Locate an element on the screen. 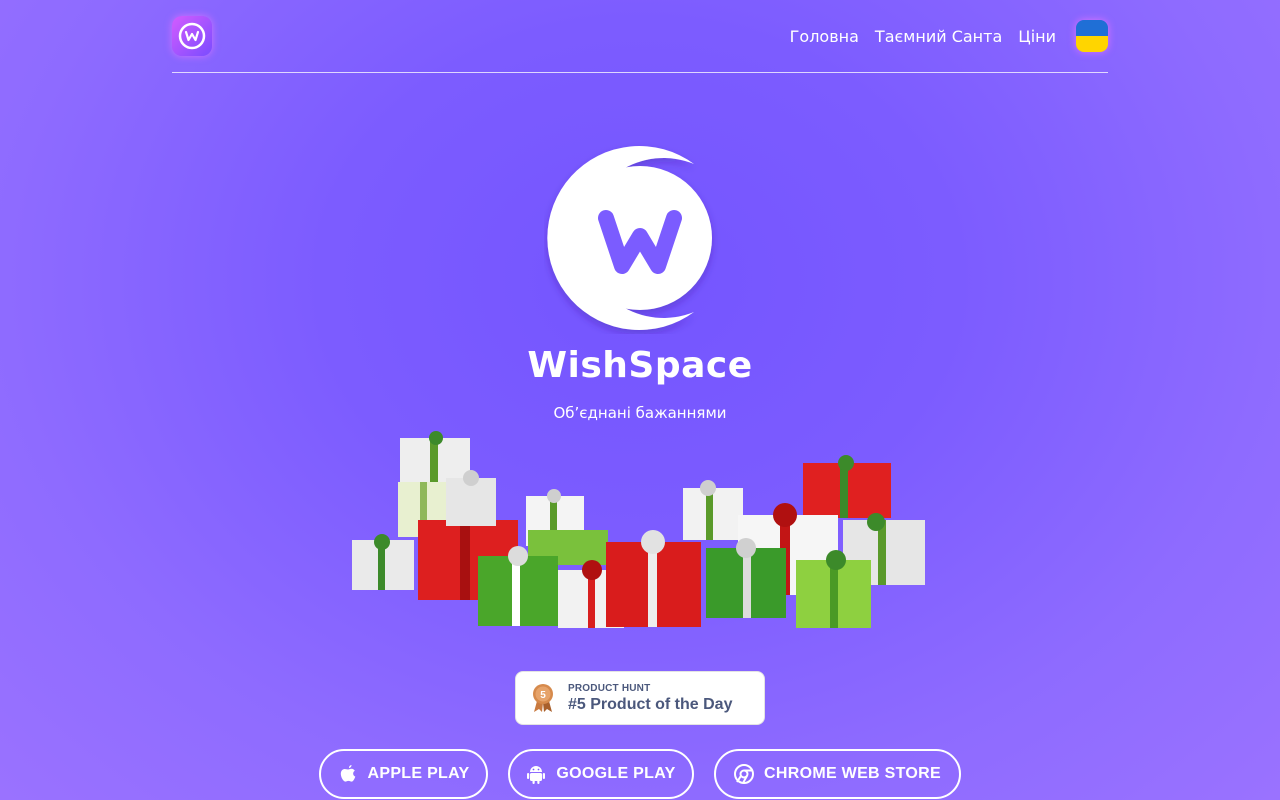 This screenshot has height=800, width=1280. nav-link-home: Головна is located at coordinates (824, 36).